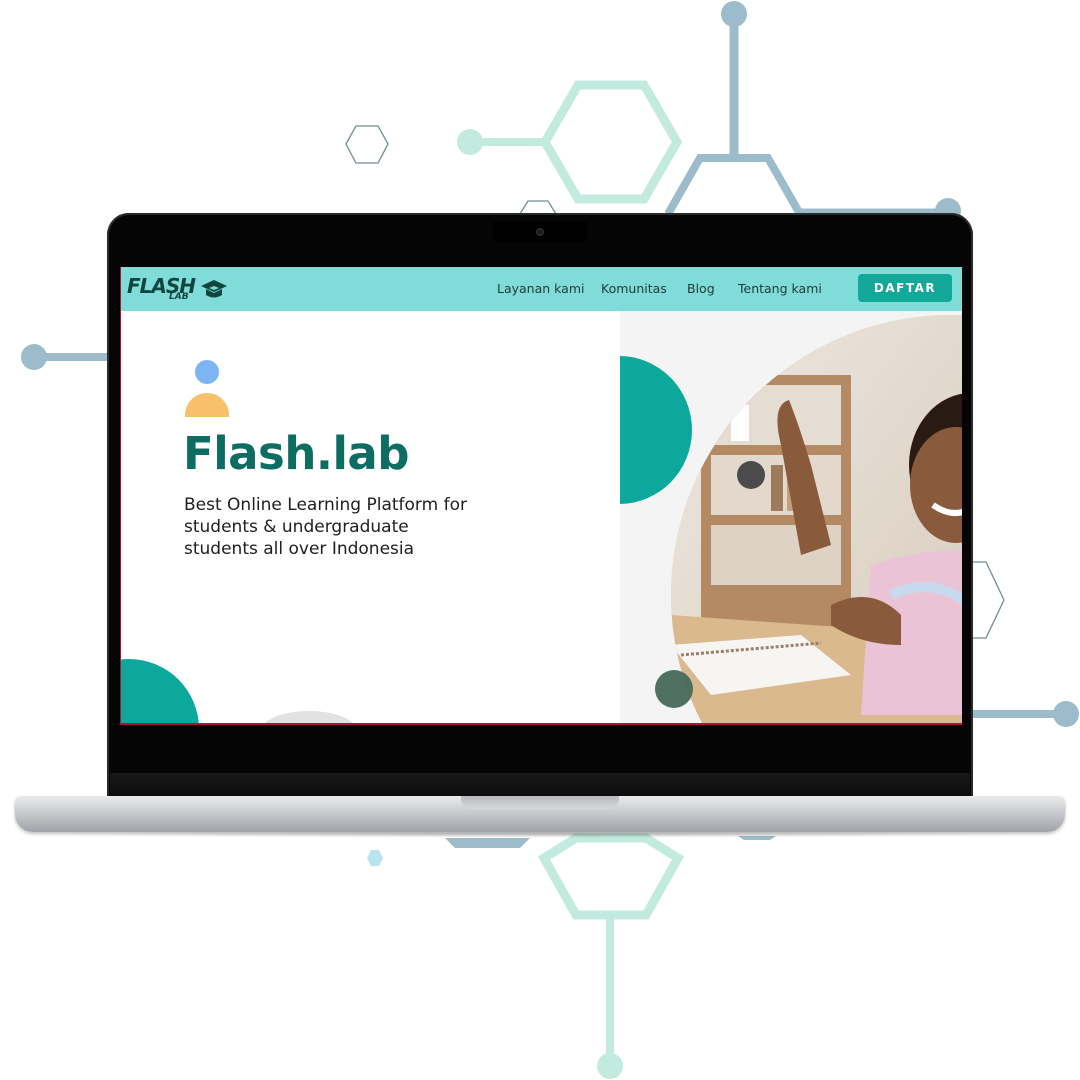 The height and width of the screenshot is (1080, 1080). I want to click on laptop-base-notch, so click(540, 802).